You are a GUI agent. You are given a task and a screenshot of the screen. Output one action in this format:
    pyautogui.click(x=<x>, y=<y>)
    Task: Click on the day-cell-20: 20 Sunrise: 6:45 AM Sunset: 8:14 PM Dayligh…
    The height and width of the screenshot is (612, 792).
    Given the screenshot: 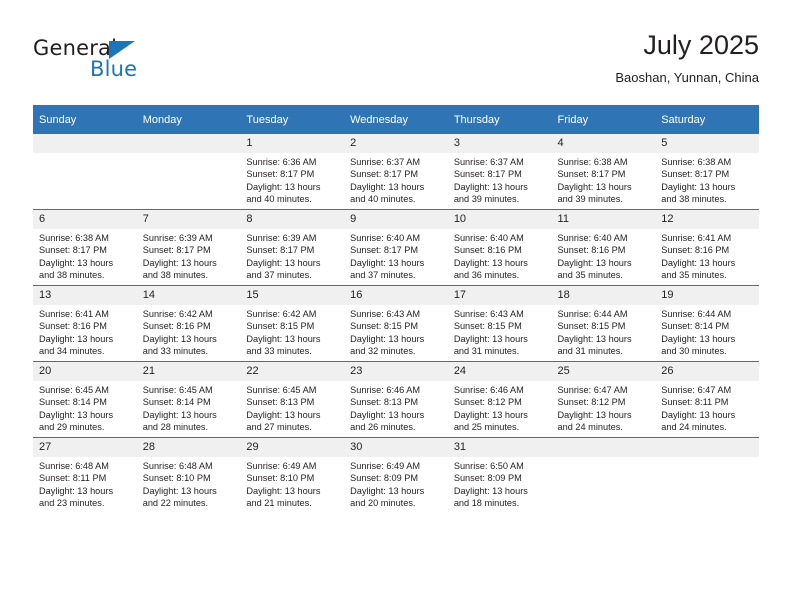 What is the action you would take?
    pyautogui.click(x=85, y=399)
    